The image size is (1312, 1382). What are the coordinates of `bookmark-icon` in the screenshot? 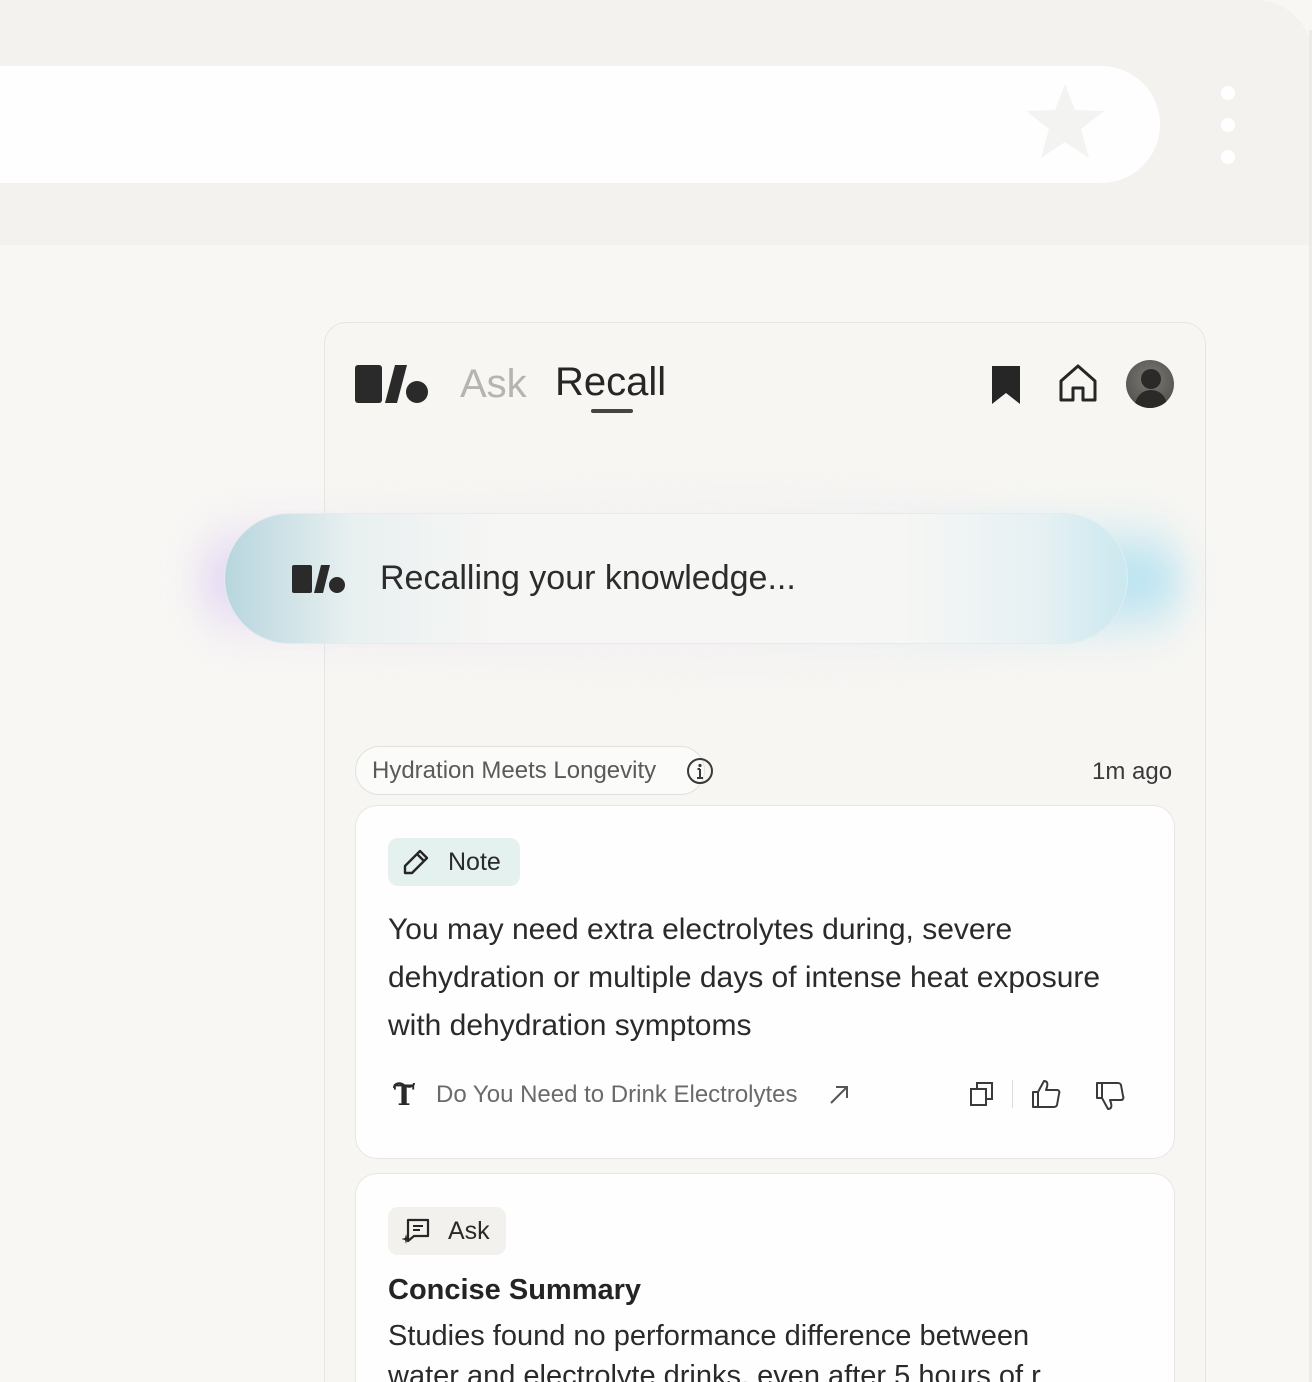 It's located at (1006, 385).